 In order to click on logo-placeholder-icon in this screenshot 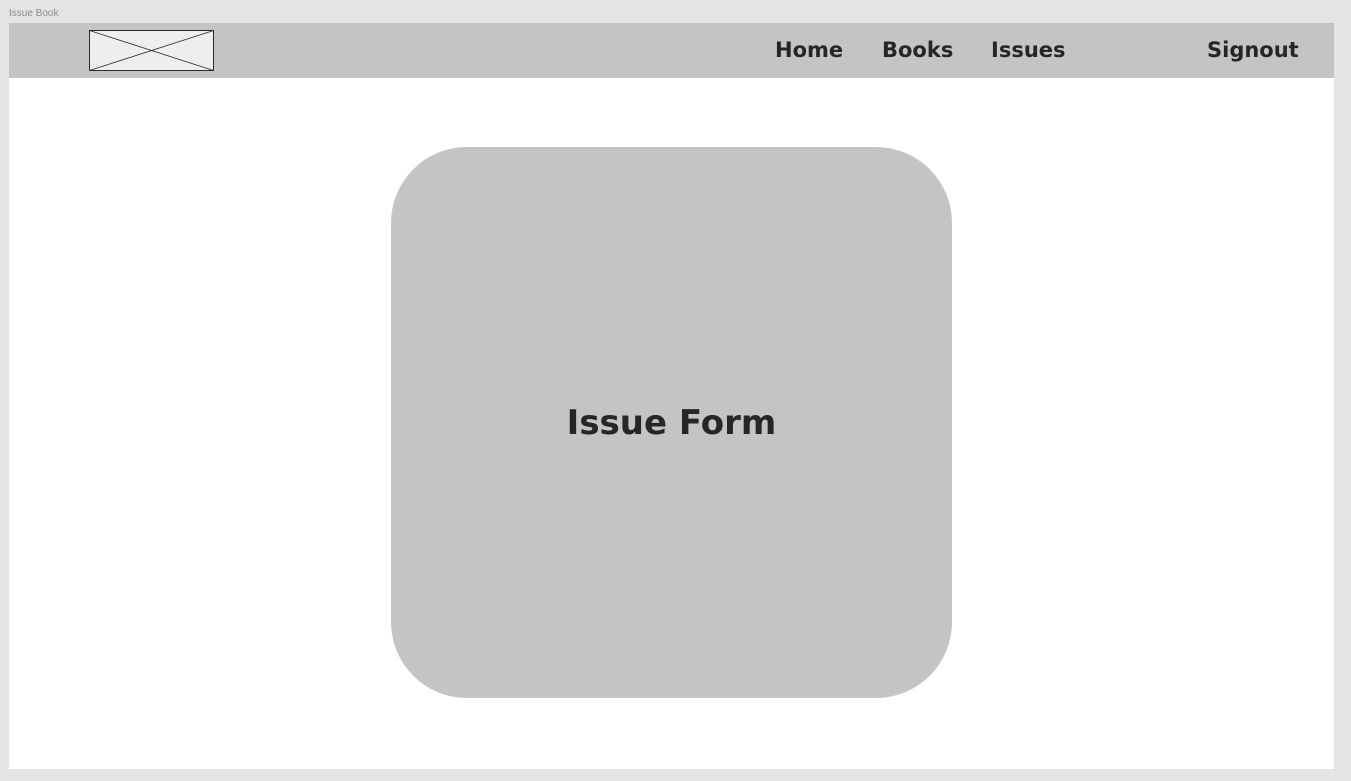, I will do `click(151, 50)`.